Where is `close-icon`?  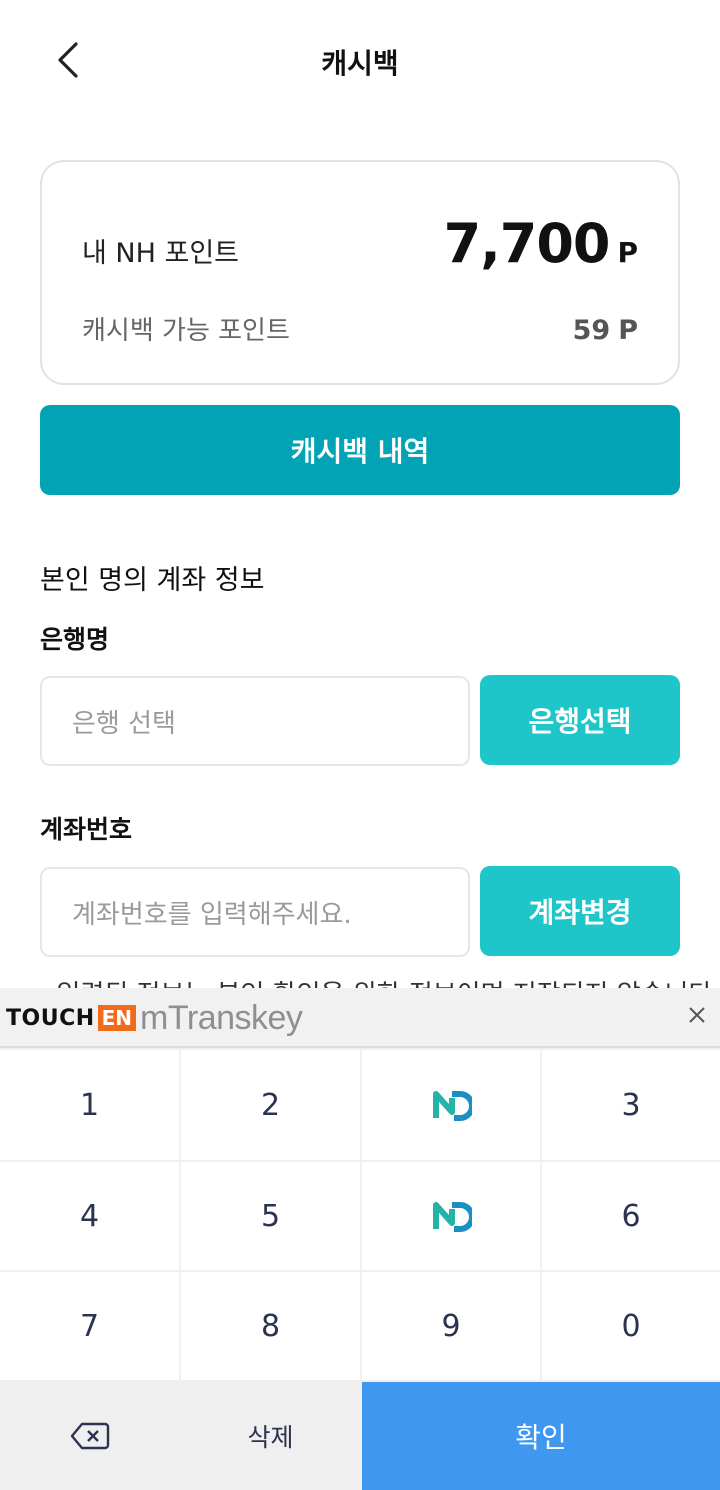
close-icon is located at coordinates (697, 1015).